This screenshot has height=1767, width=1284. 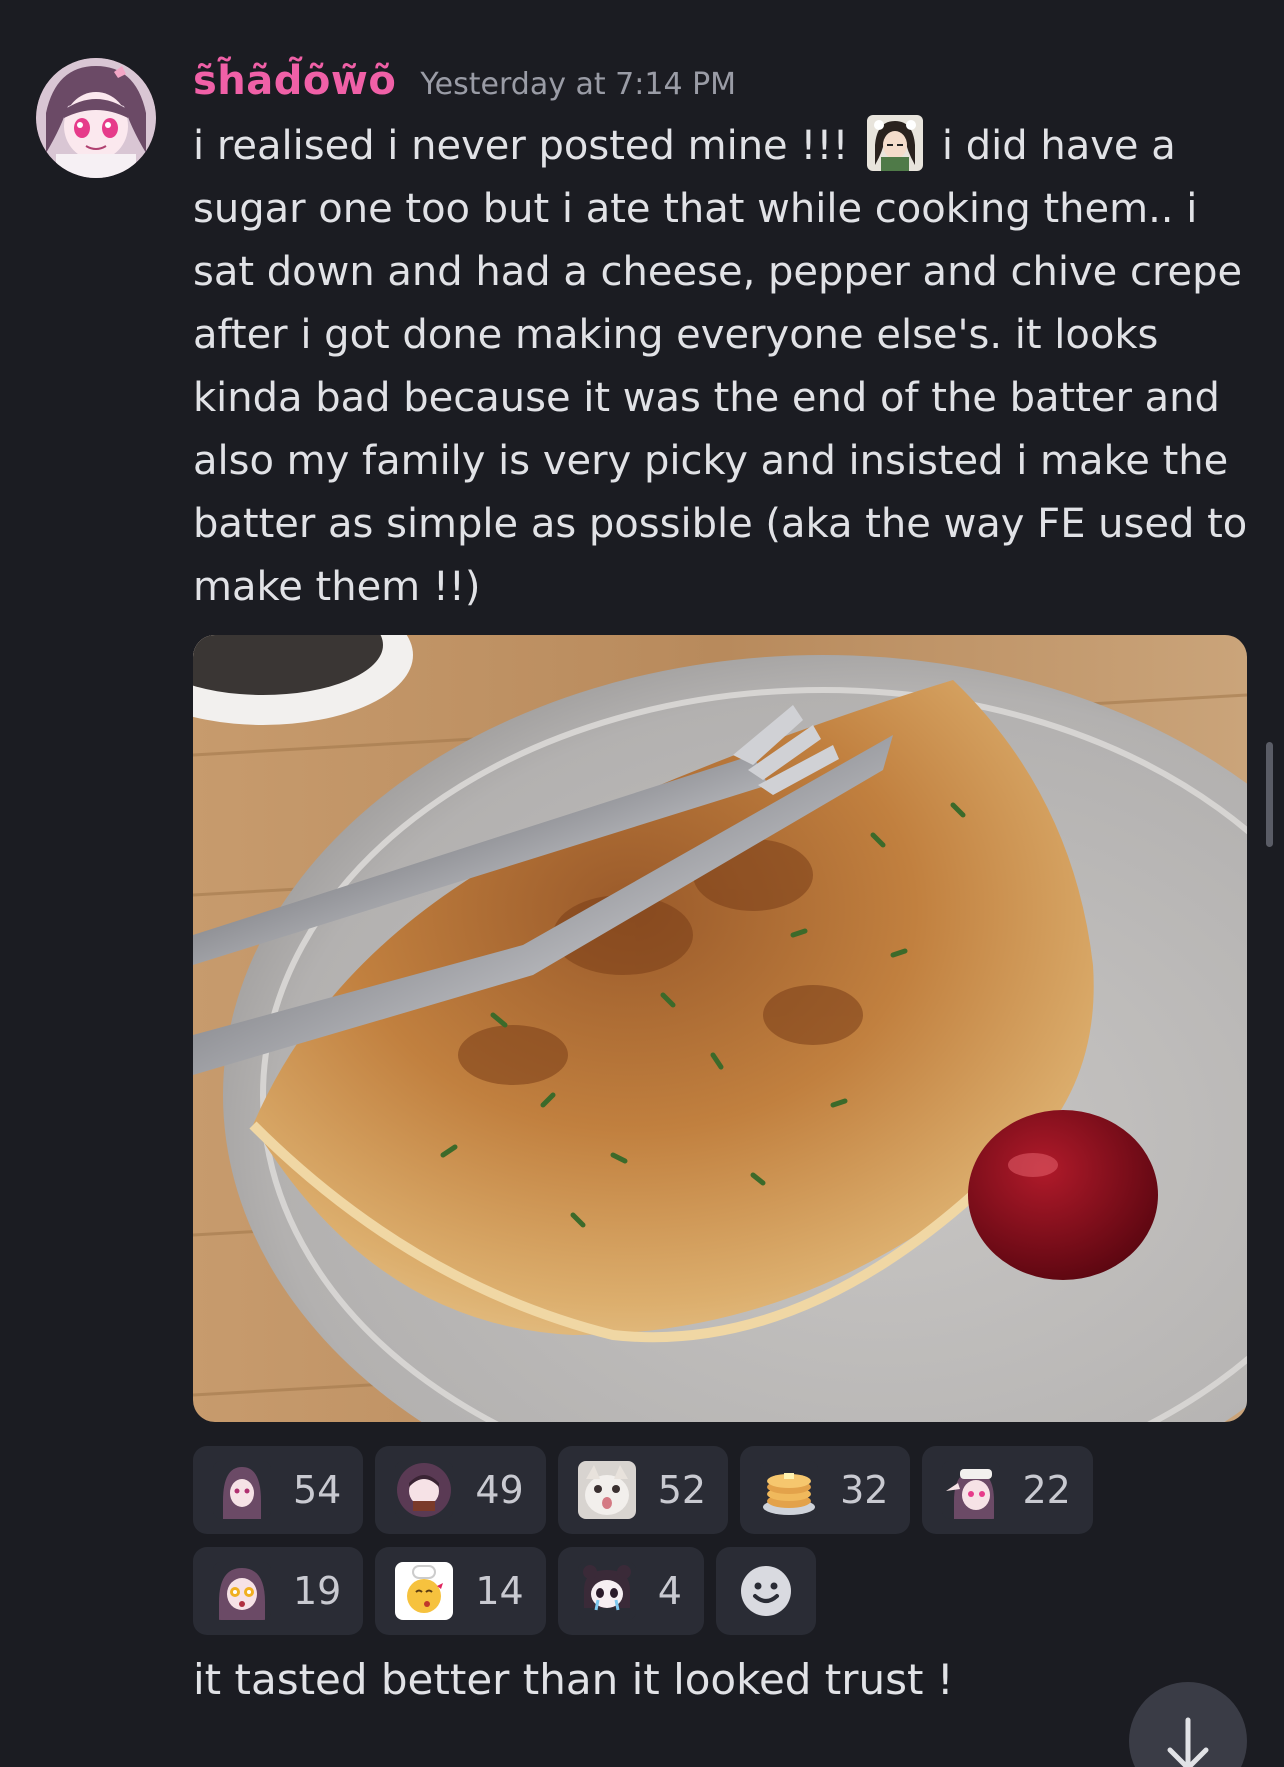 I want to click on reaction-count: 14, so click(x=499, y=1591).